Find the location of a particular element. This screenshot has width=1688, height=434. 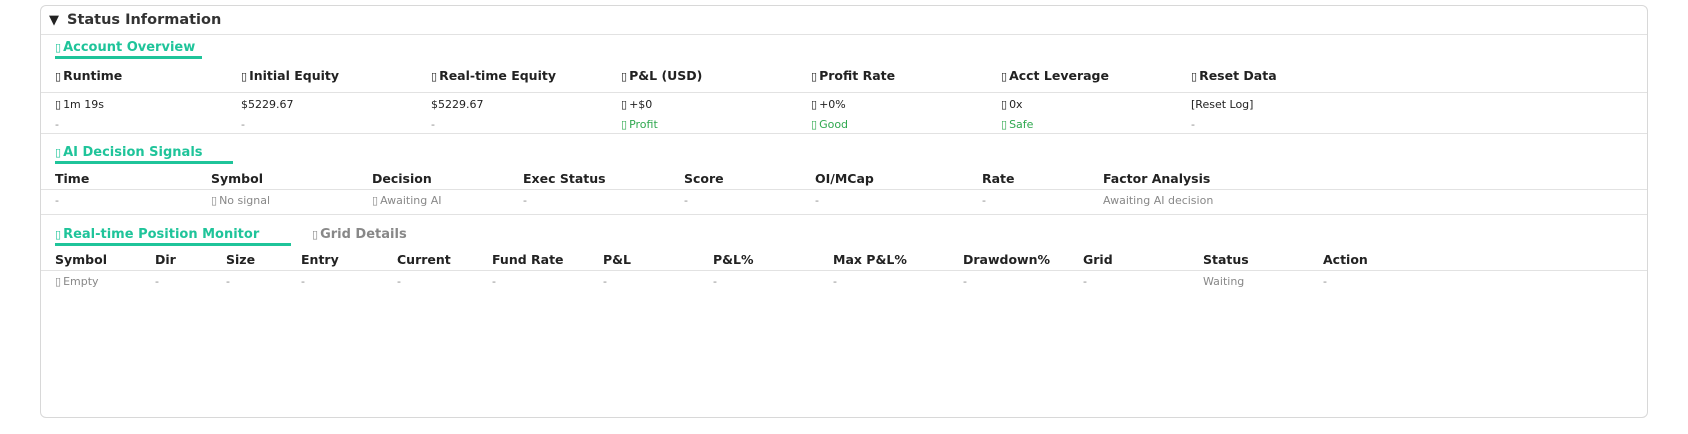

profit-rate-value: ▯ +0% is located at coordinates (828, 104).